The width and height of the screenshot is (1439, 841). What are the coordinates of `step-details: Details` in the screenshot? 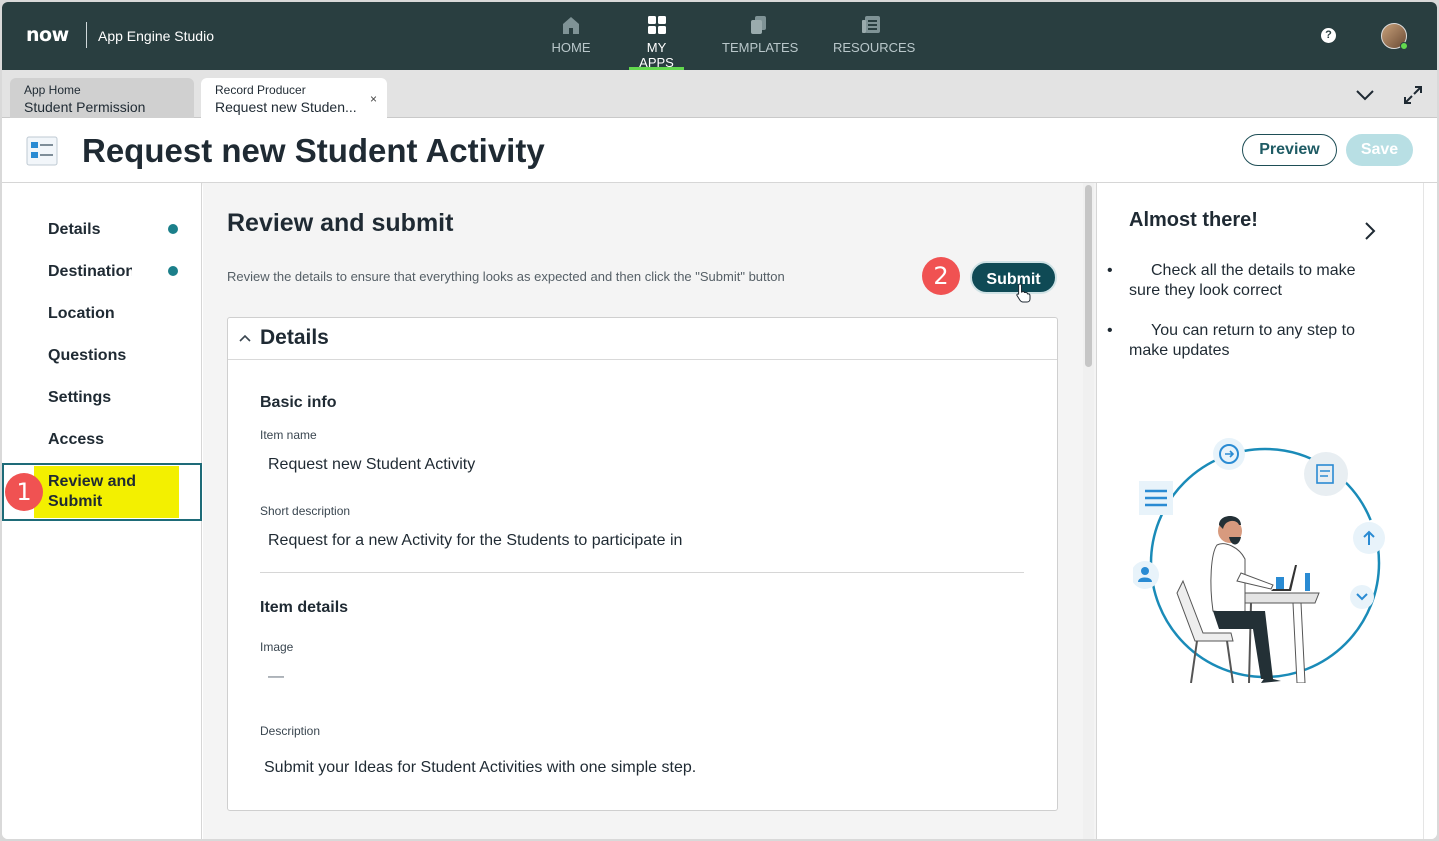 It's located at (90, 230).